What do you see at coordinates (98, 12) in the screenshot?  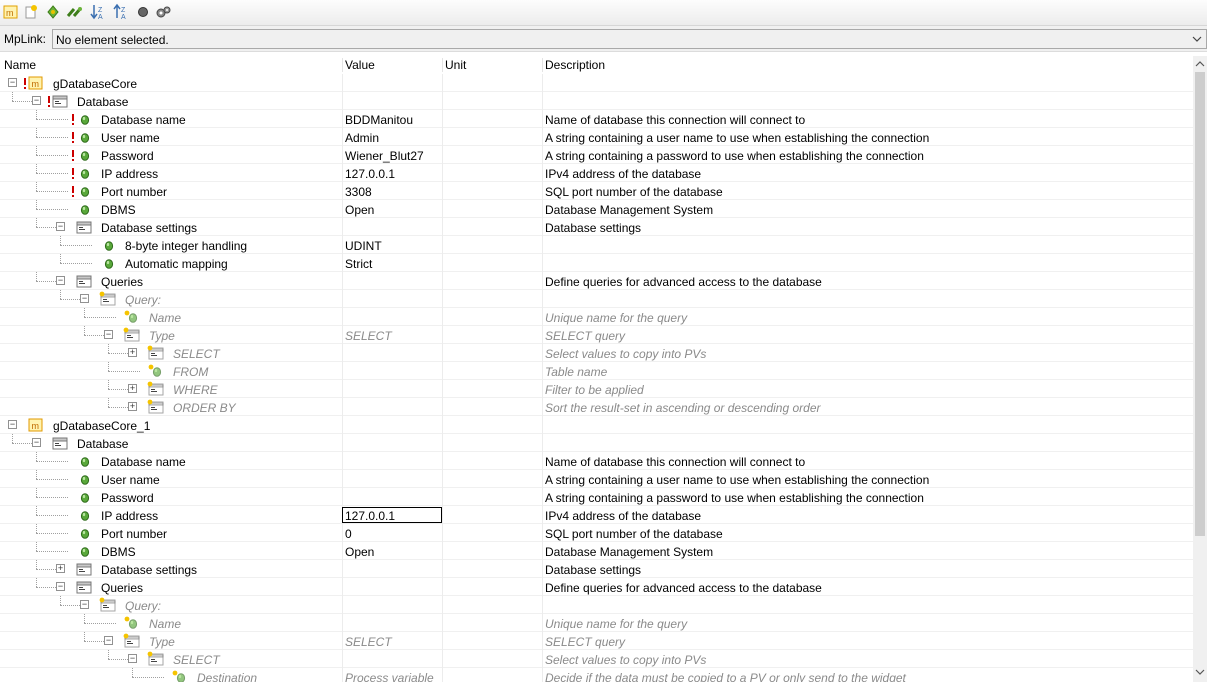 I see `sort-desc-button: ZA` at bounding box center [98, 12].